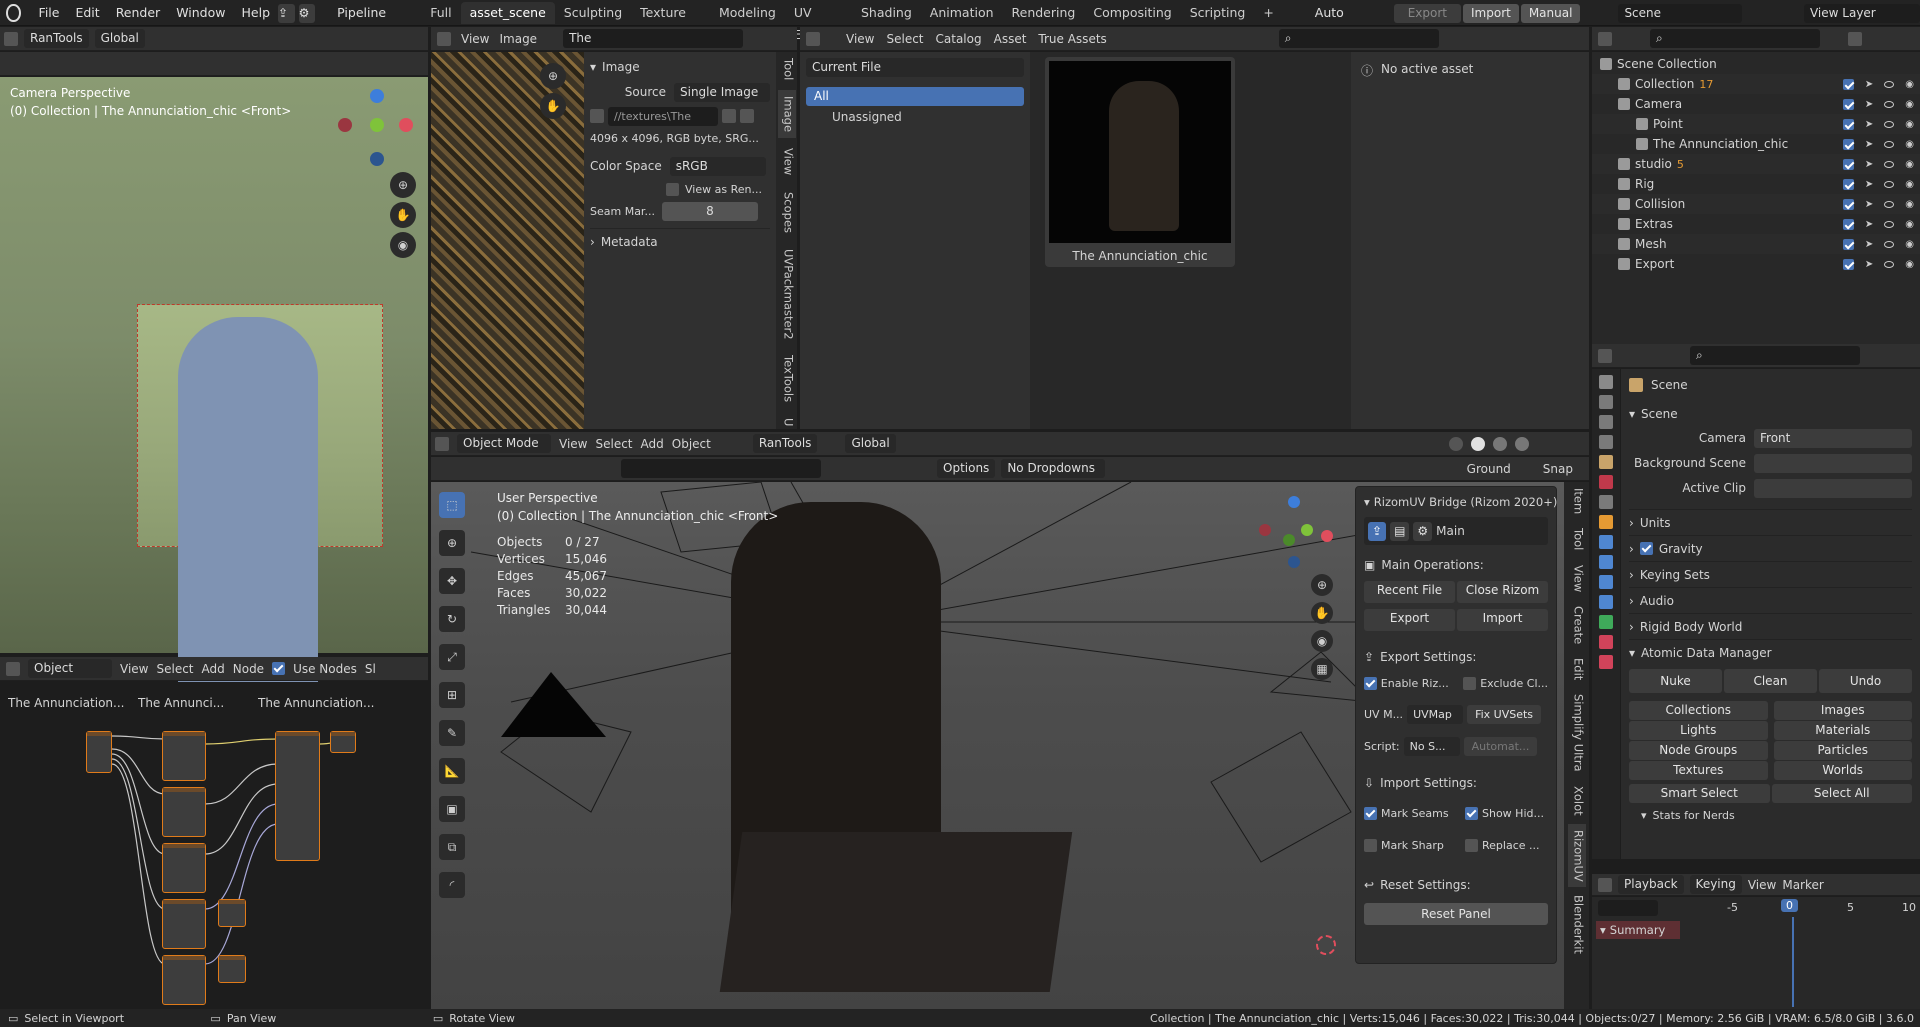 The width and height of the screenshot is (1920, 1027). What do you see at coordinates (119, 38) in the screenshot?
I see `orientation-dropdown: Global` at bounding box center [119, 38].